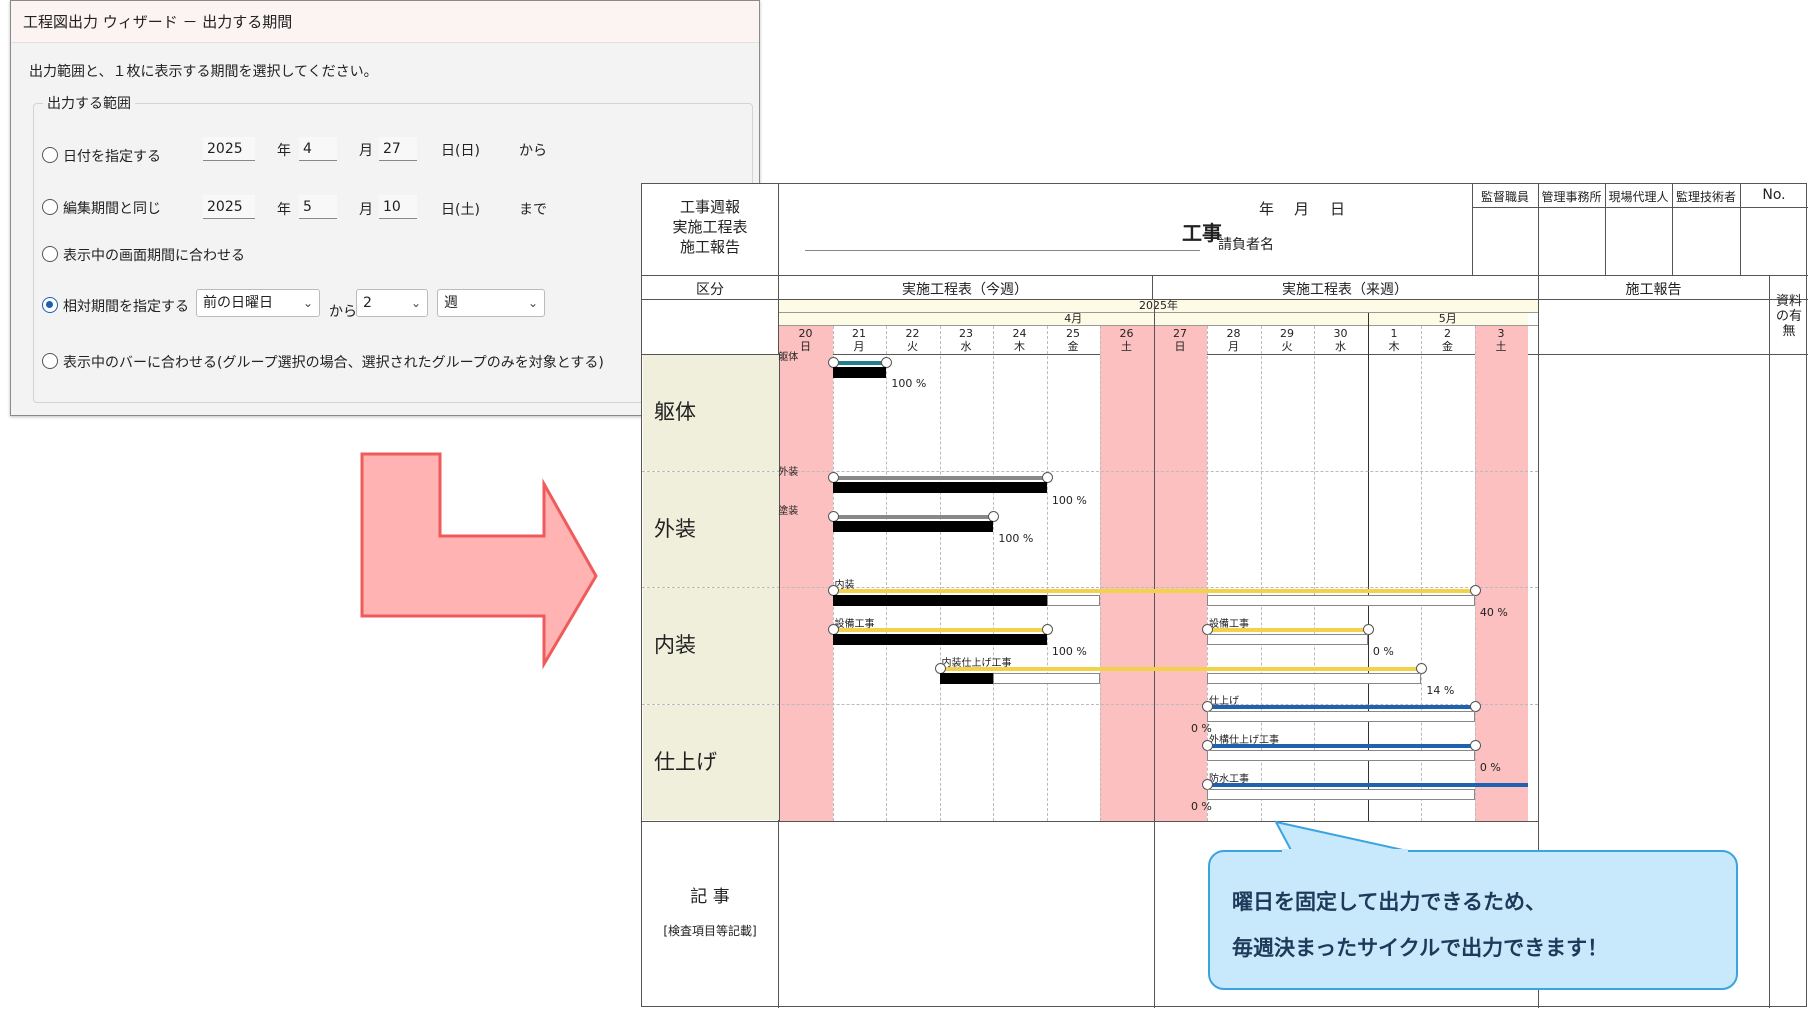  What do you see at coordinates (1345, 290) in the screenshot?
I see `section-next-week: 実施工程表（来週）` at bounding box center [1345, 290].